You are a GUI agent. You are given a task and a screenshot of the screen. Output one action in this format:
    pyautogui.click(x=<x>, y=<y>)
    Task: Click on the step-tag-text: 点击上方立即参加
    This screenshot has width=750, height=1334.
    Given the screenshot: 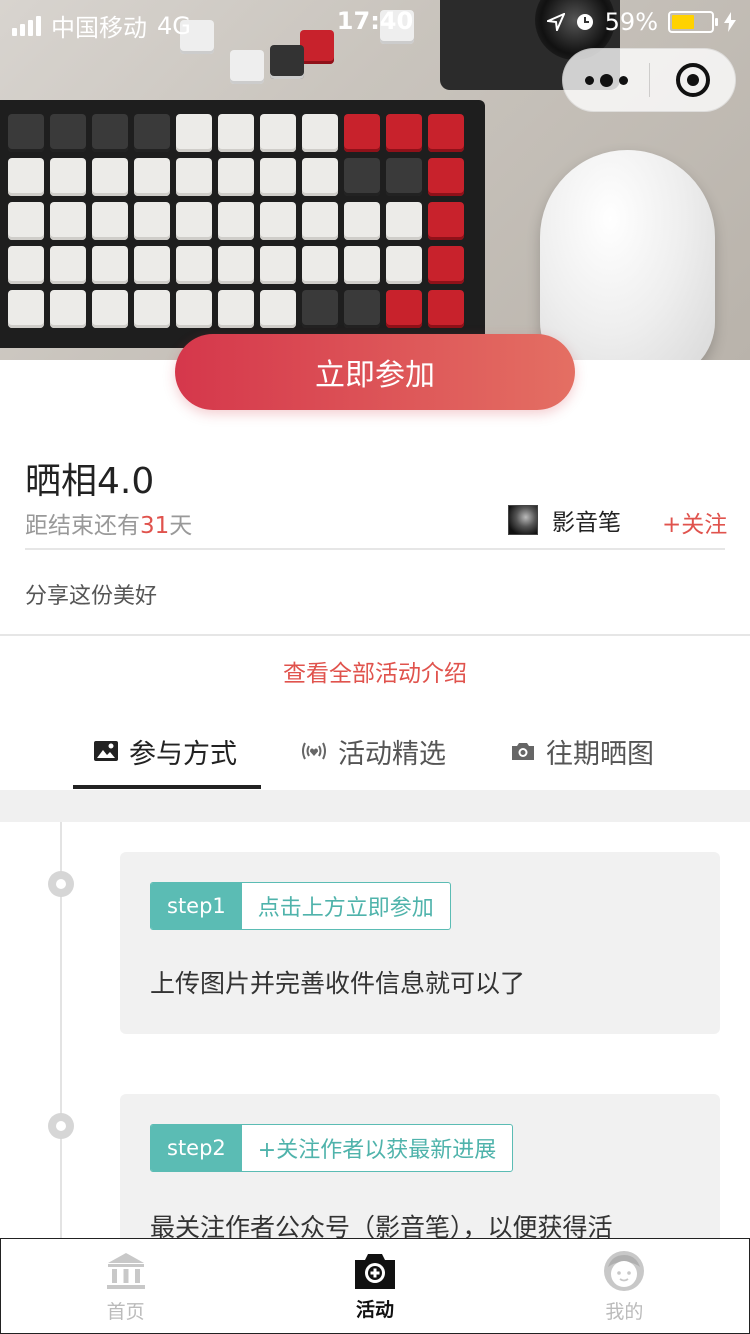 What is the action you would take?
    pyautogui.click(x=345, y=908)
    